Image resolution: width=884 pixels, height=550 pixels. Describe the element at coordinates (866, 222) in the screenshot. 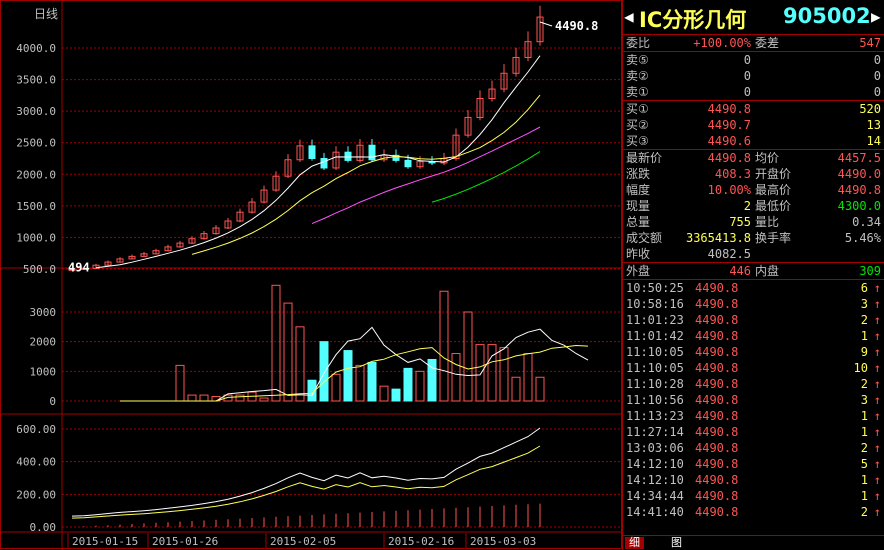

I see `stat-value-2: 0.34` at that location.